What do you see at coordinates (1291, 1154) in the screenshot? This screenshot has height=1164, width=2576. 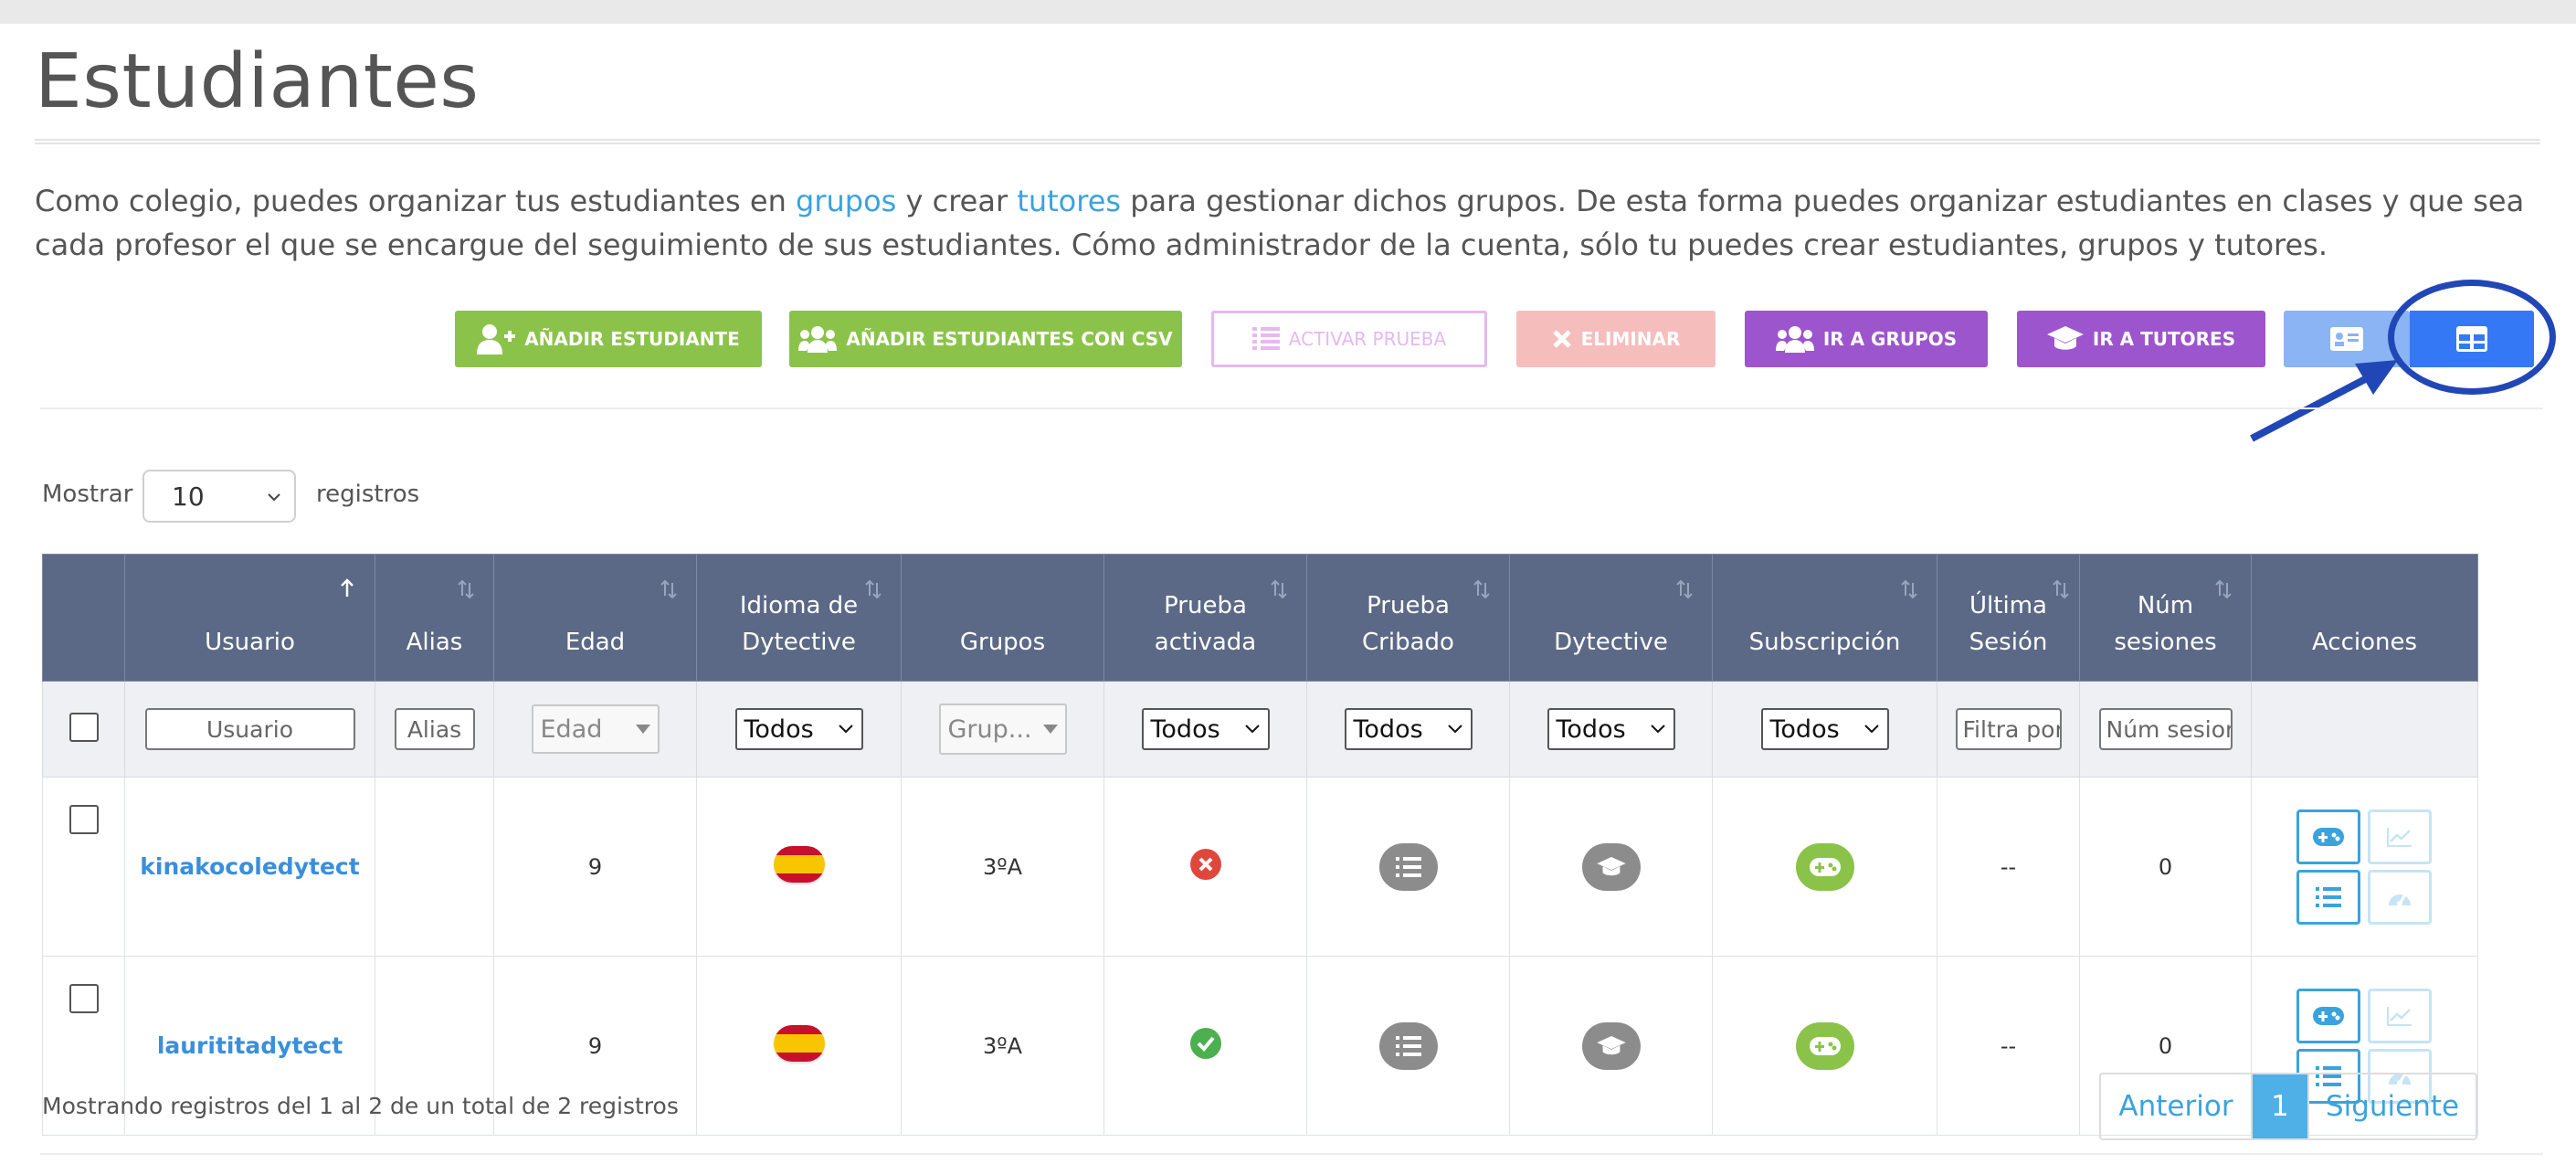 I see `bottom-divider` at bounding box center [1291, 1154].